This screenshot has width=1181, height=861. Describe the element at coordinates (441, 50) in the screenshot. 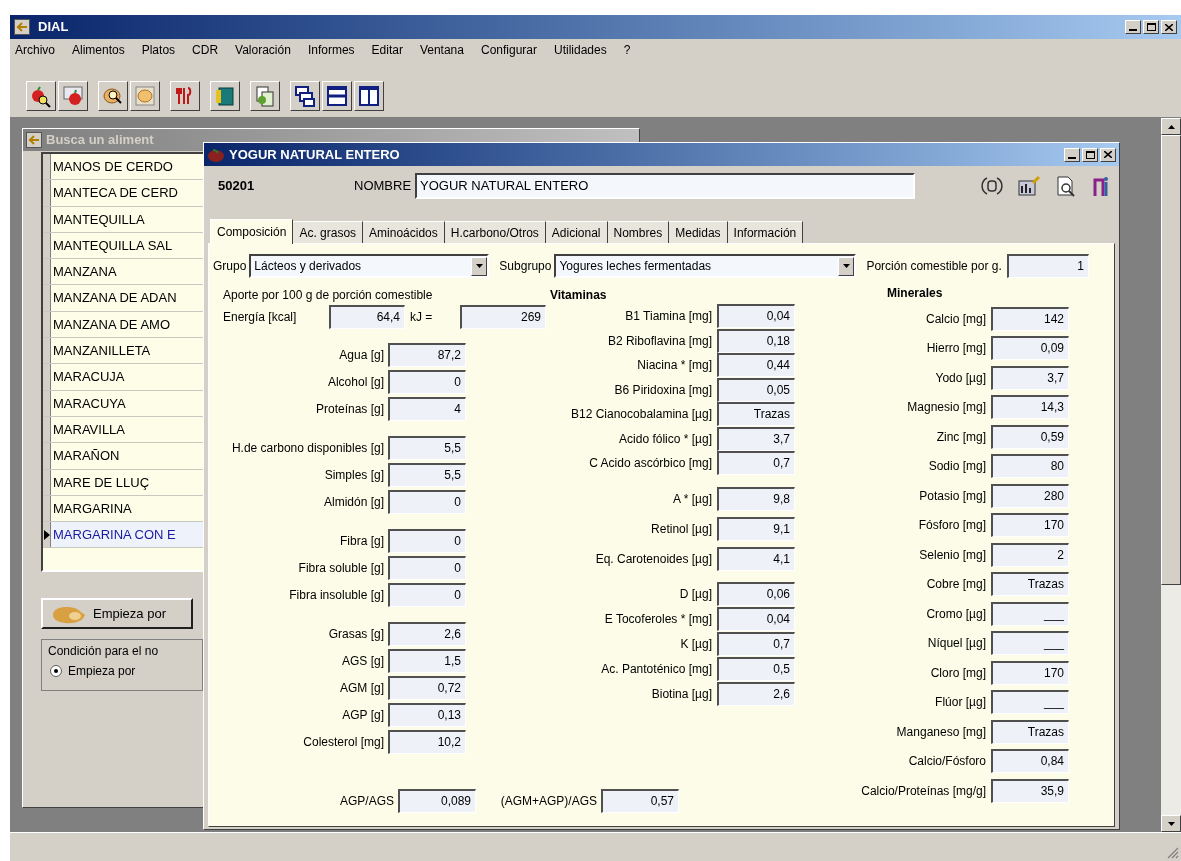

I see `menu-item: Ventana` at that location.